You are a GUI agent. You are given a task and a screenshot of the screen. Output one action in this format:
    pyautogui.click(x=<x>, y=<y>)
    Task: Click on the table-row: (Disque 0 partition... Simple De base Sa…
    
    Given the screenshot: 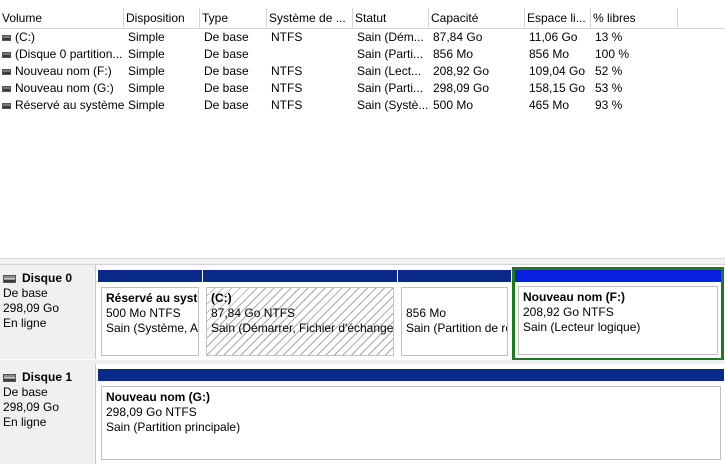 What is the action you would take?
    pyautogui.click(x=362, y=54)
    